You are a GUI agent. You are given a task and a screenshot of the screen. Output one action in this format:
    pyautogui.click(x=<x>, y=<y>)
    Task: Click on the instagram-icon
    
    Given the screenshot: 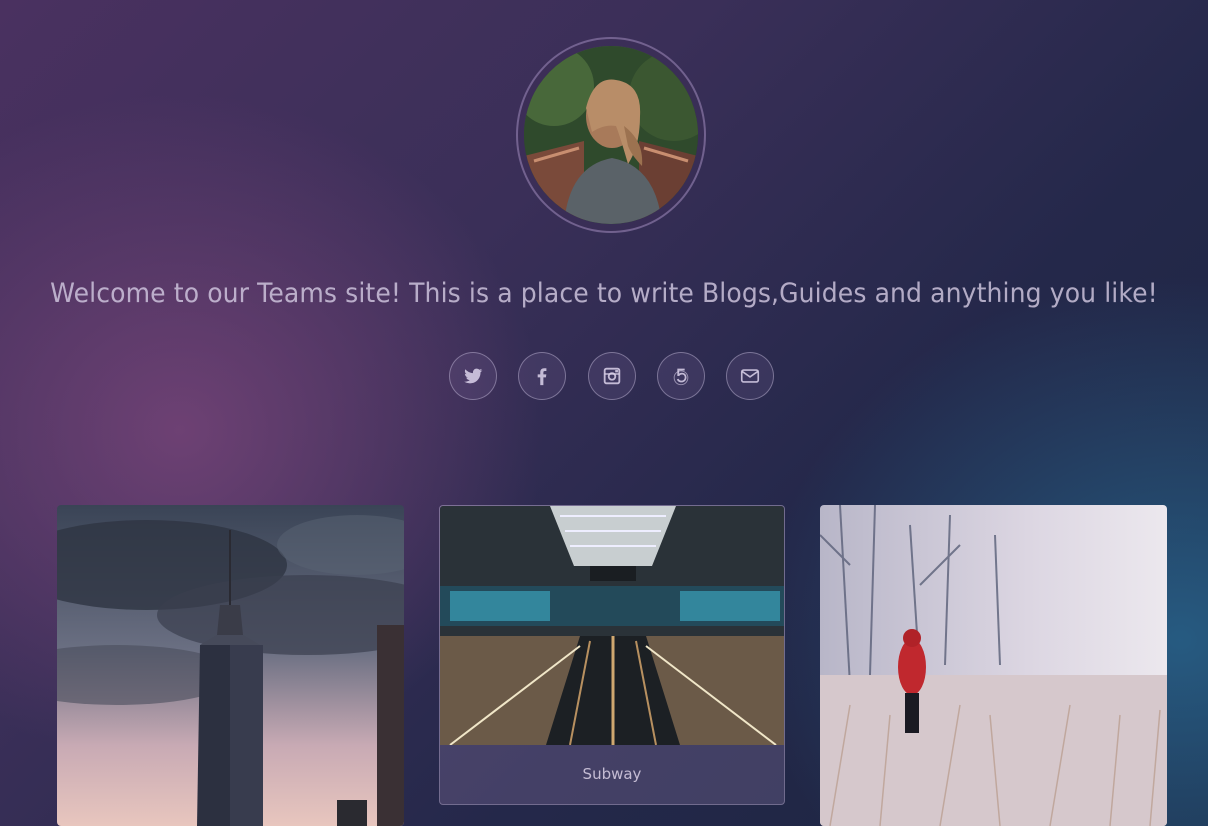 What is the action you would take?
    pyautogui.click(x=612, y=376)
    